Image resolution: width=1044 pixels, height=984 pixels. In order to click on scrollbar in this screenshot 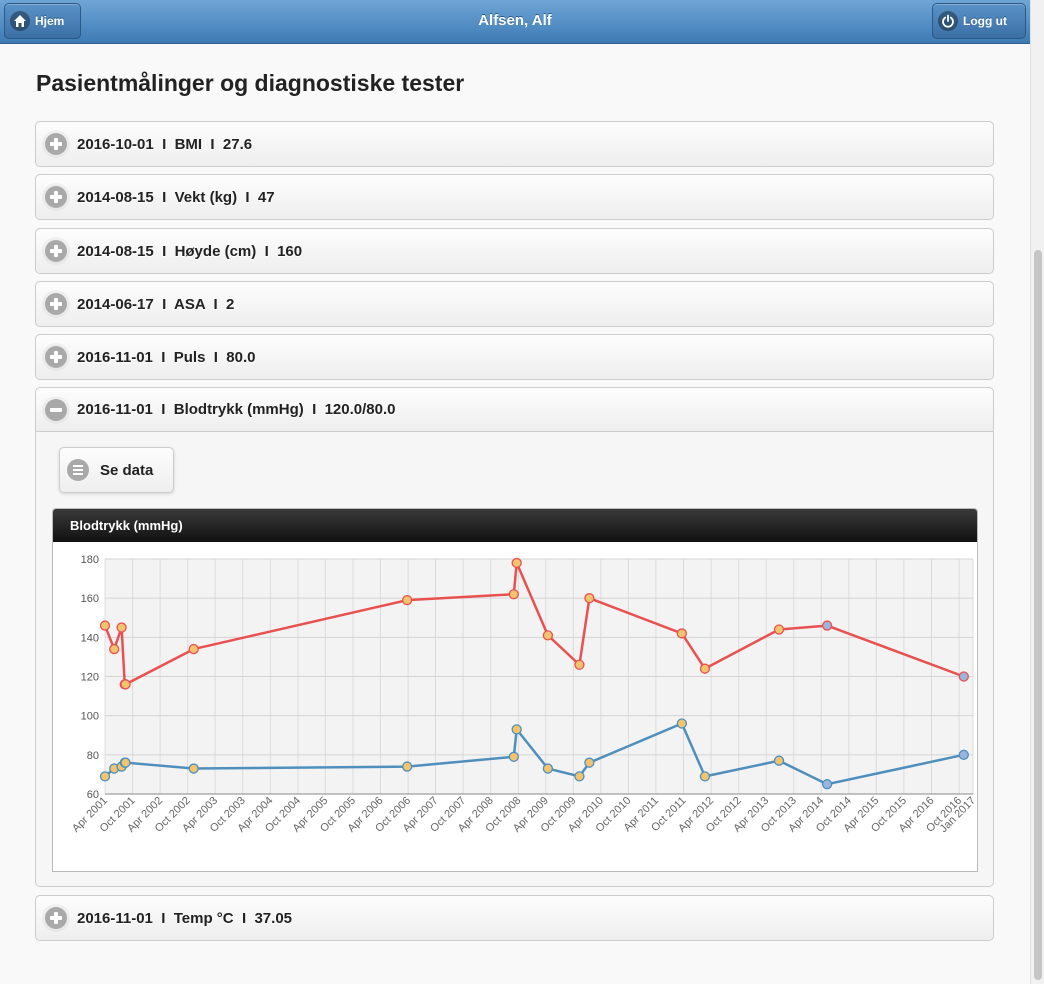, I will do `click(1037, 492)`.